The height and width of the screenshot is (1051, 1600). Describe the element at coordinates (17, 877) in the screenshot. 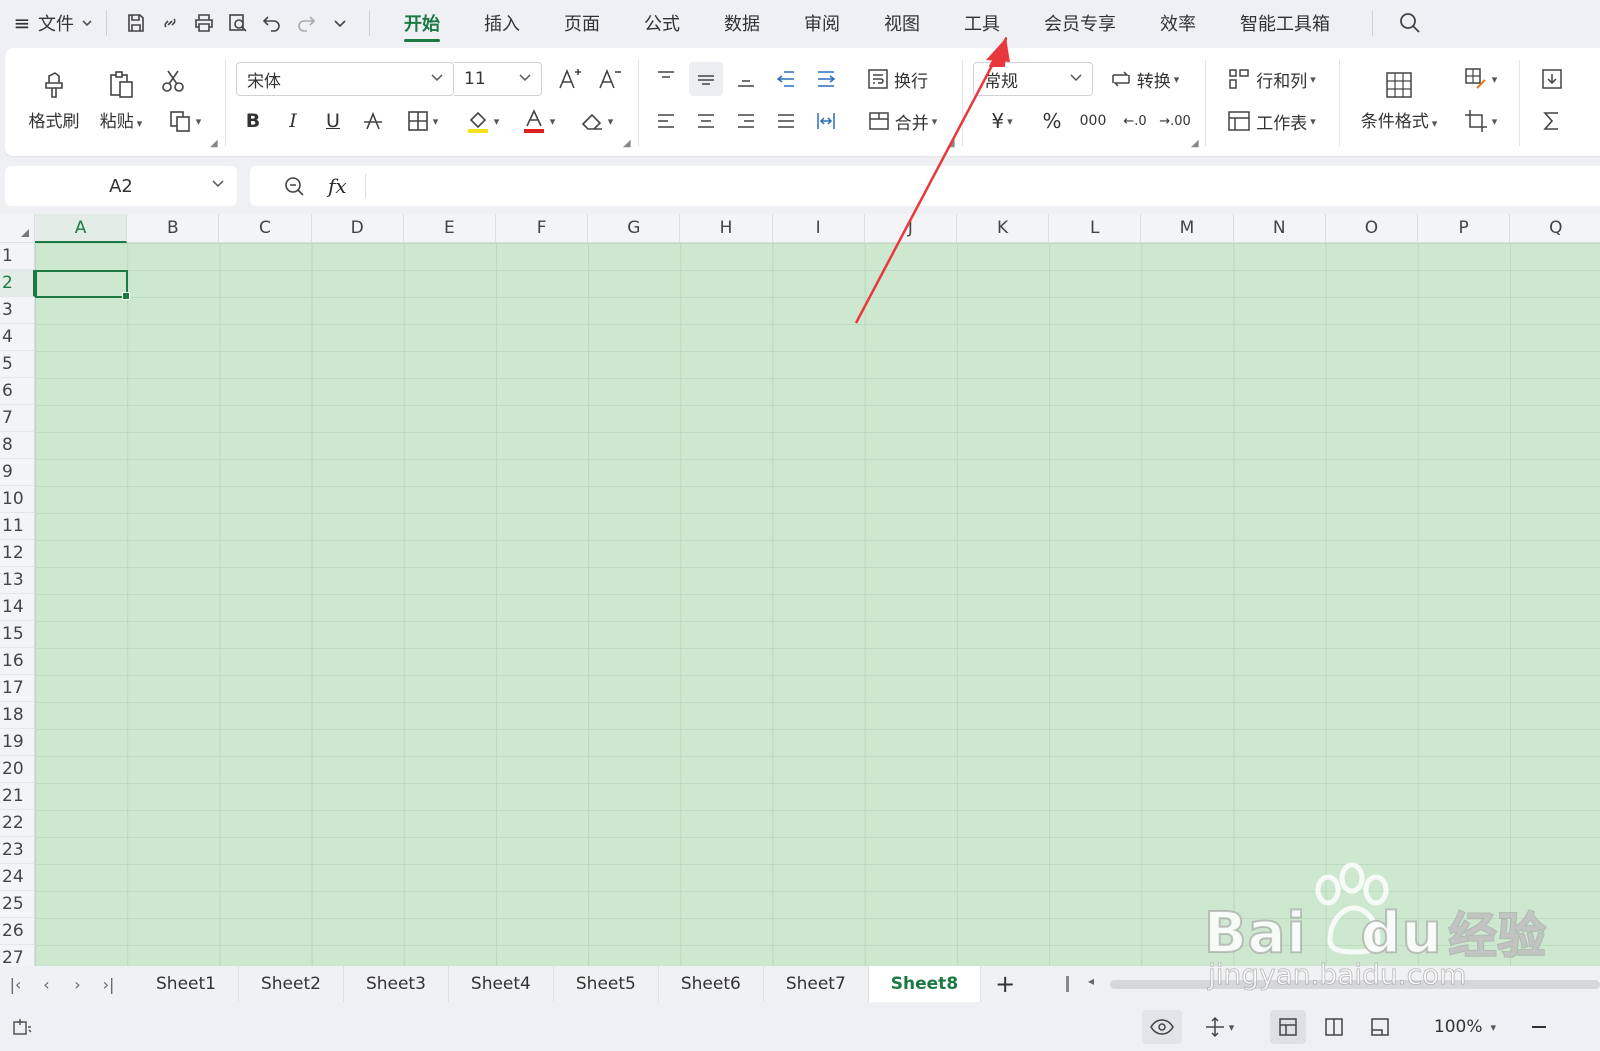

I see `row-header-24: 24` at that location.